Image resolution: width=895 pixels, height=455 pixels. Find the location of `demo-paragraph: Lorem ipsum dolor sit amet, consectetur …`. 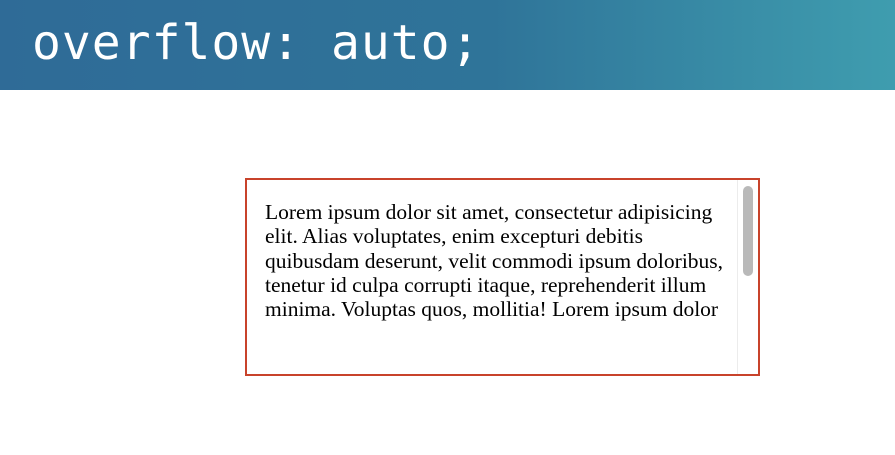

demo-paragraph: Lorem ipsum dolor sit amet, consectetur … is located at coordinates (494, 261).